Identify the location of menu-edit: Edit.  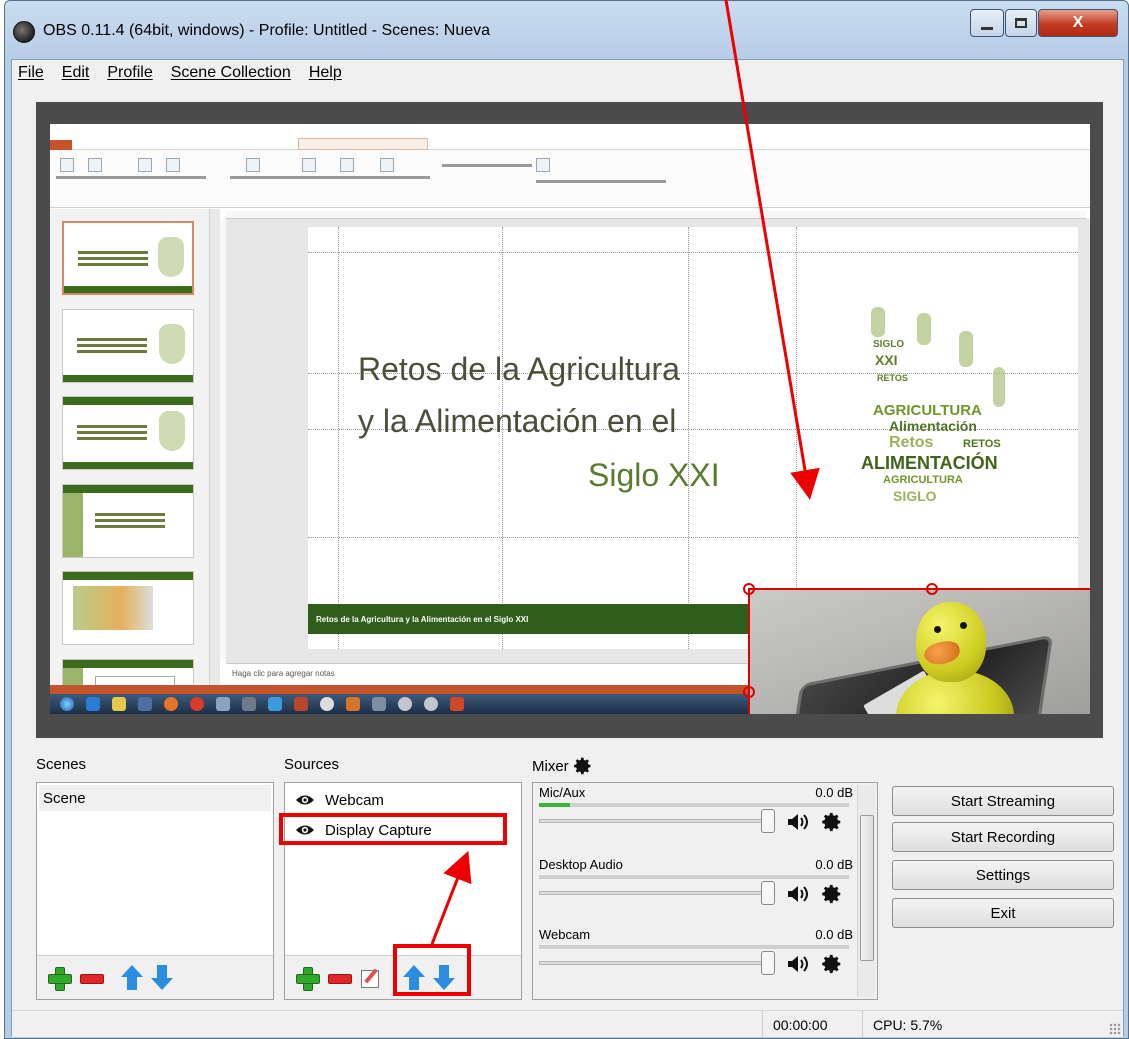
(76, 73).